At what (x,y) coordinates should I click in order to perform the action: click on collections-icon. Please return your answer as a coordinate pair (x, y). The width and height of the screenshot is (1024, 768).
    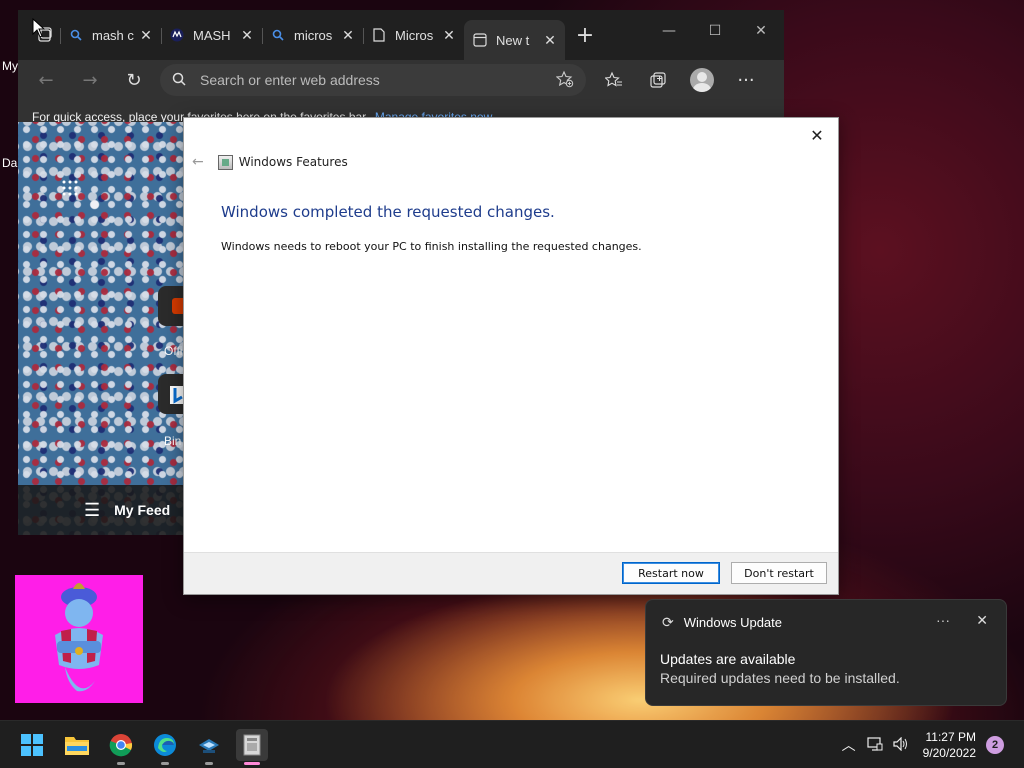
    Looking at the image, I should click on (658, 80).